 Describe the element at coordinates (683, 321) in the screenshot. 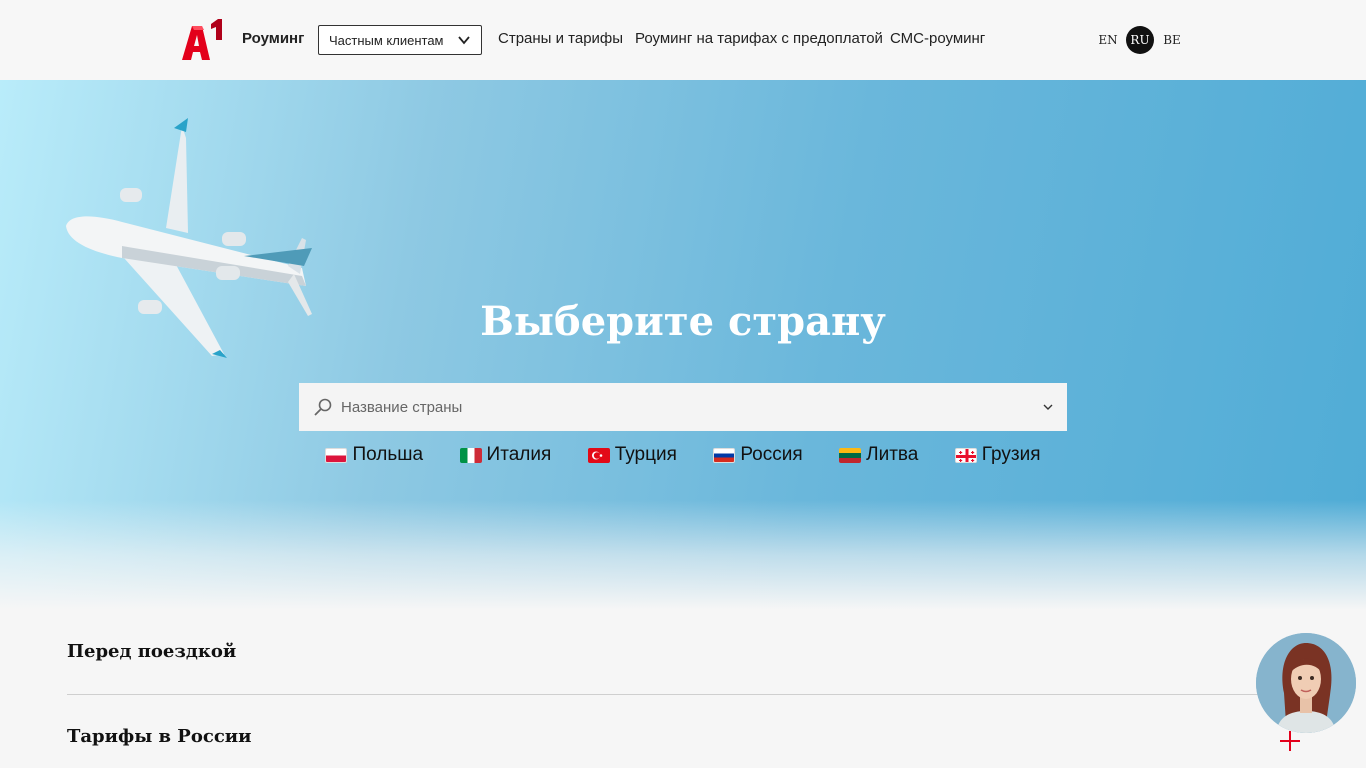

I see `hero-title: Выберите страну` at that location.